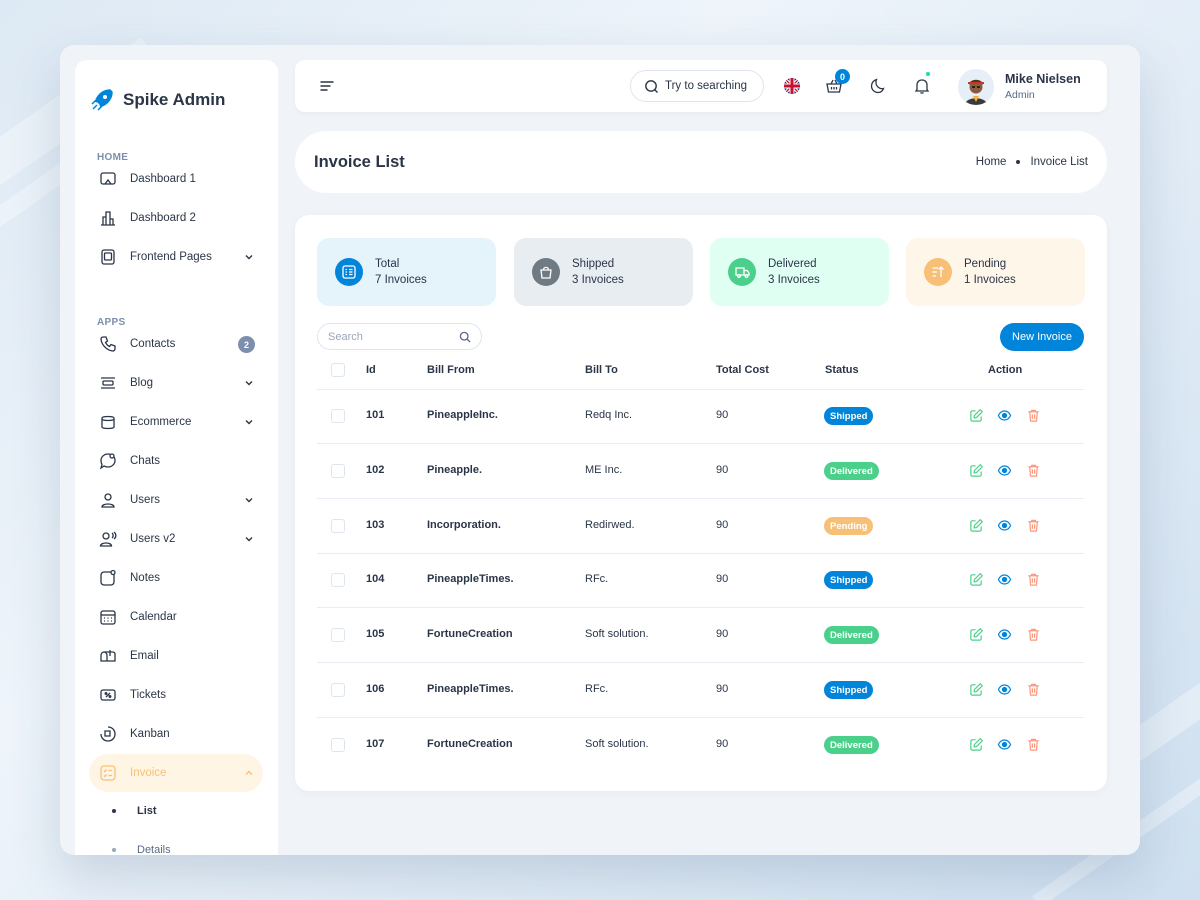 This screenshot has height=900, width=1200. Describe the element at coordinates (792, 86) in the screenshot. I see `uk-flag-icon` at that location.